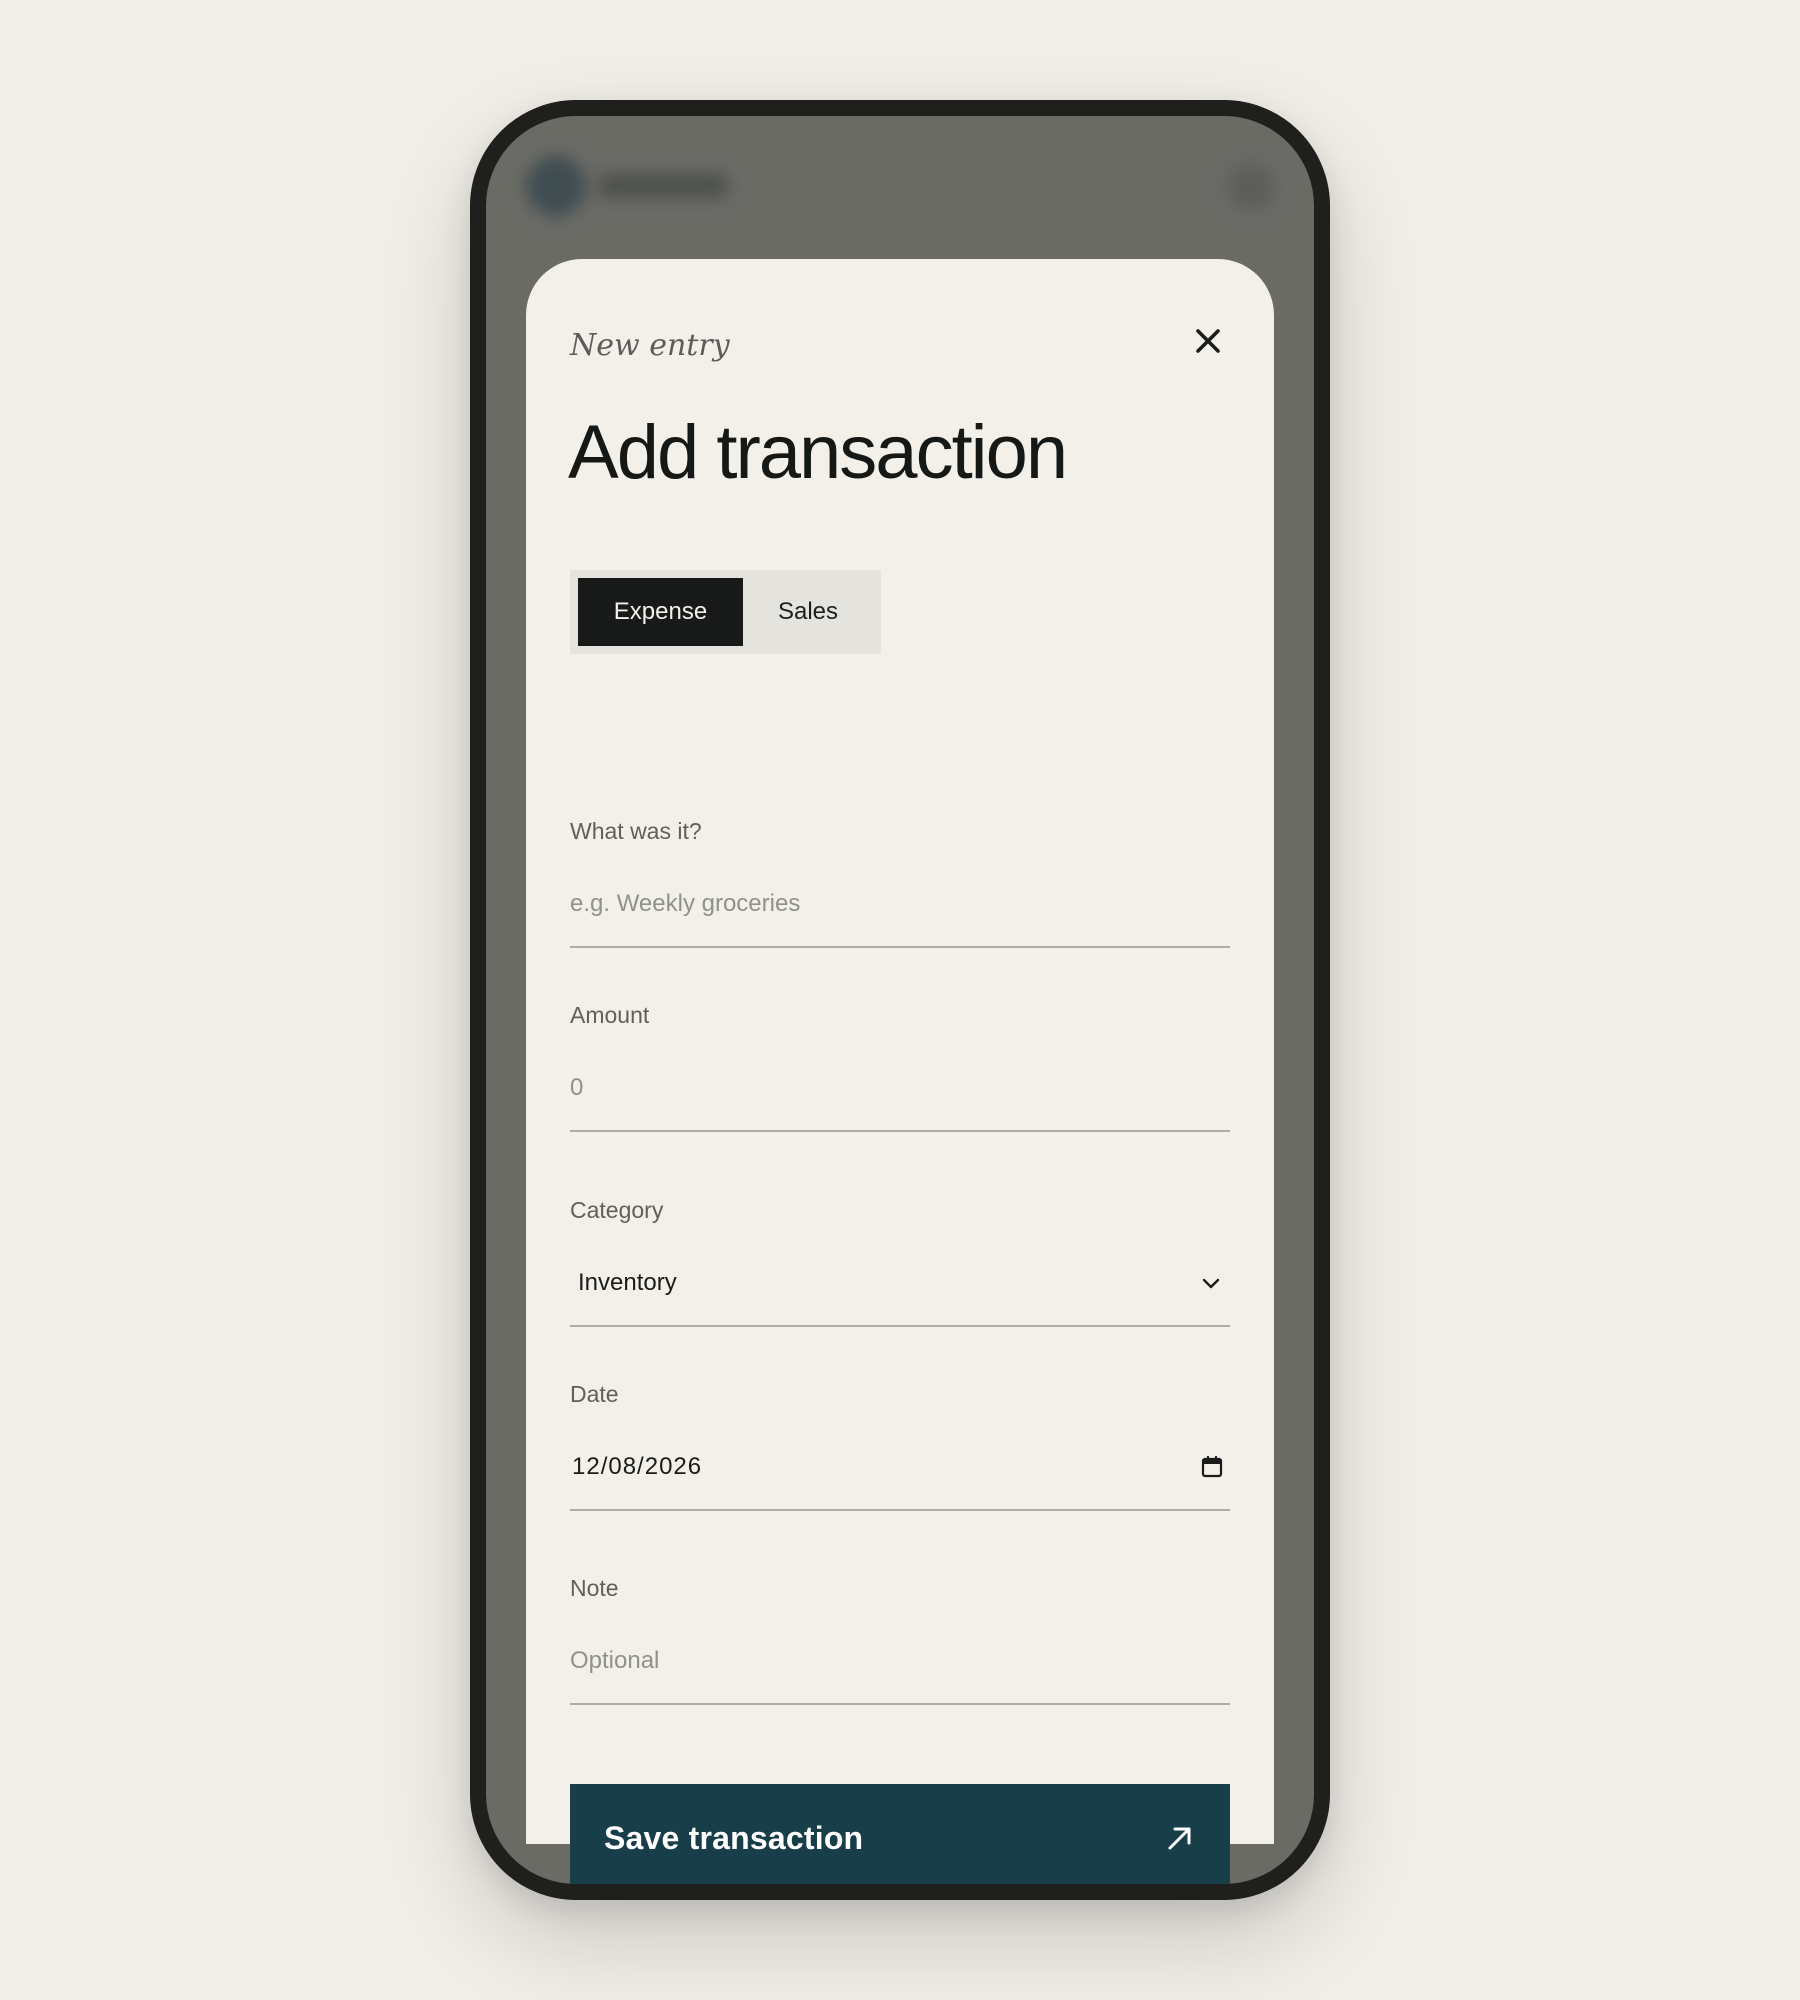 The width and height of the screenshot is (1800, 2000). I want to click on toggle-option-sales: Sales, so click(808, 612).